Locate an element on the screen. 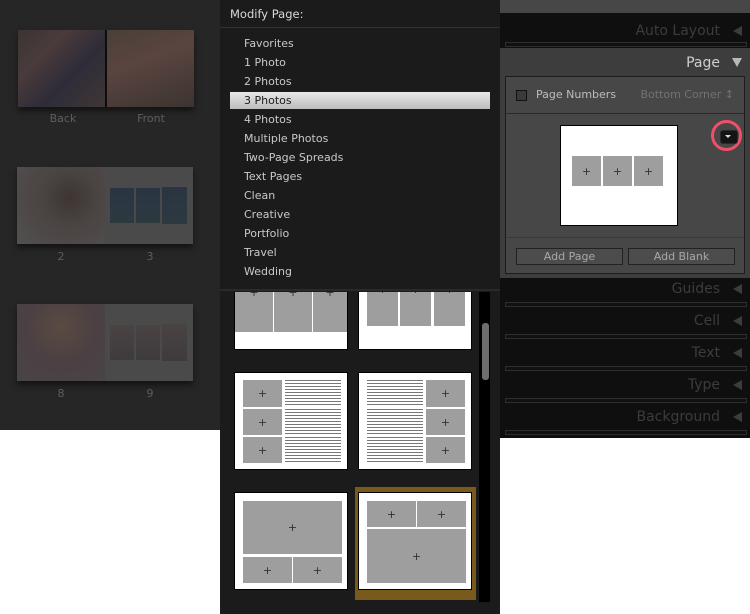 The image size is (750, 614). section-label: Type is located at coordinates (703, 385).